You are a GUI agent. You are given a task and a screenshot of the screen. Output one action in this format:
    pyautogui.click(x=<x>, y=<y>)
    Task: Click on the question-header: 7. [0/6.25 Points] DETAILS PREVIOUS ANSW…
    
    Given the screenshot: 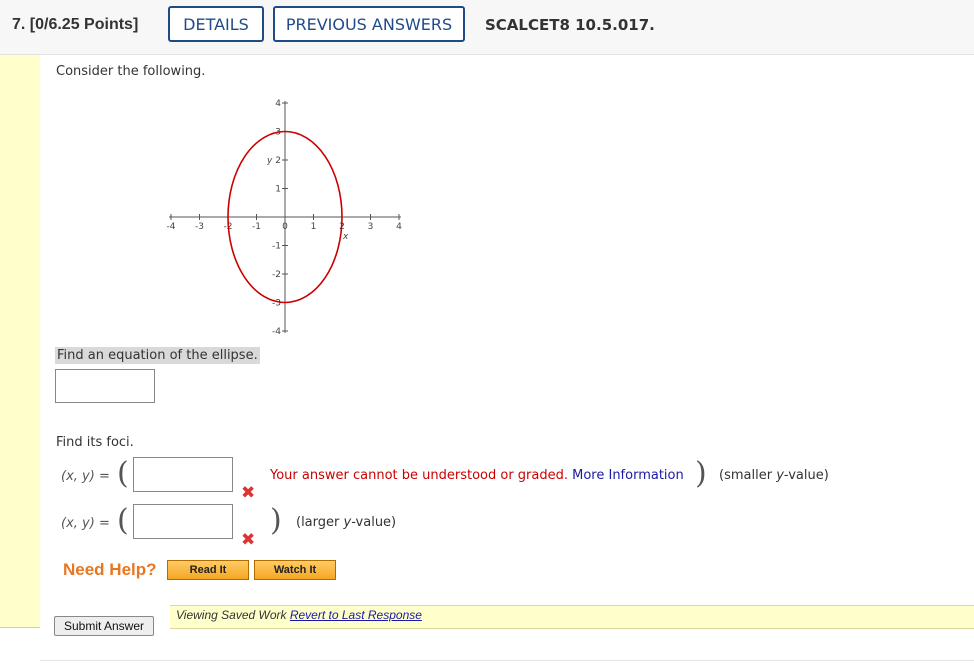 What is the action you would take?
    pyautogui.click(x=487, y=27)
    